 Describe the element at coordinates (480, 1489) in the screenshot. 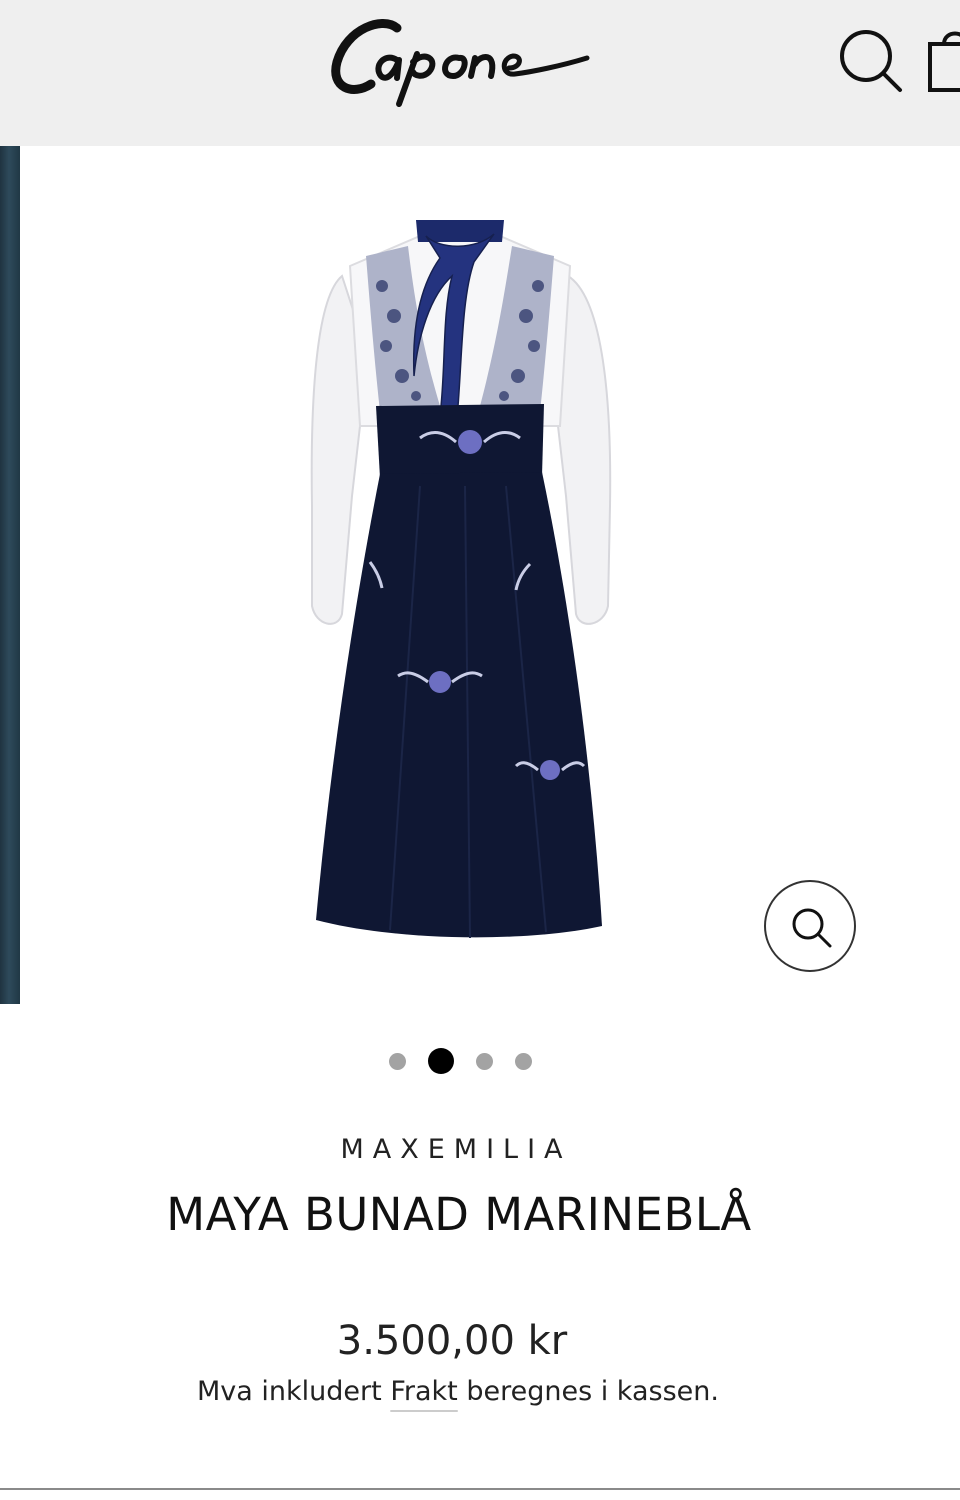

I see `bottom-divider` at that location.